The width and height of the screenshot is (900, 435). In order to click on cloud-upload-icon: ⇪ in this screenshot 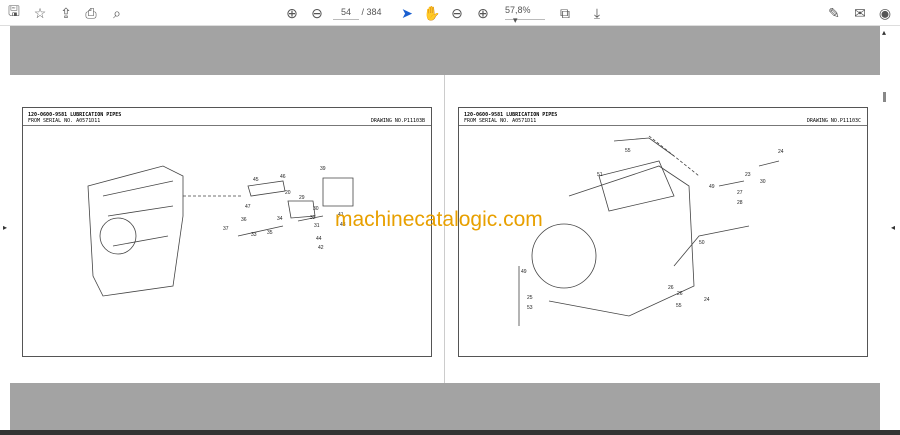, I will do `click(66, 13)`.